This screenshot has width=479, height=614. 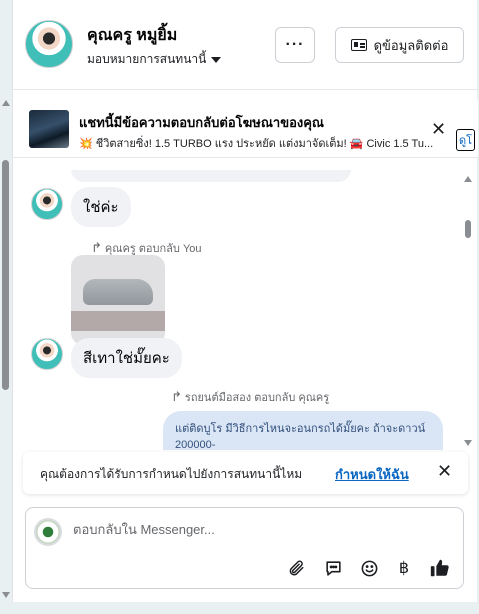 I want to click on contact-info-button: ดูข้อมูลติดต่อ, so click(x=399, y=45).